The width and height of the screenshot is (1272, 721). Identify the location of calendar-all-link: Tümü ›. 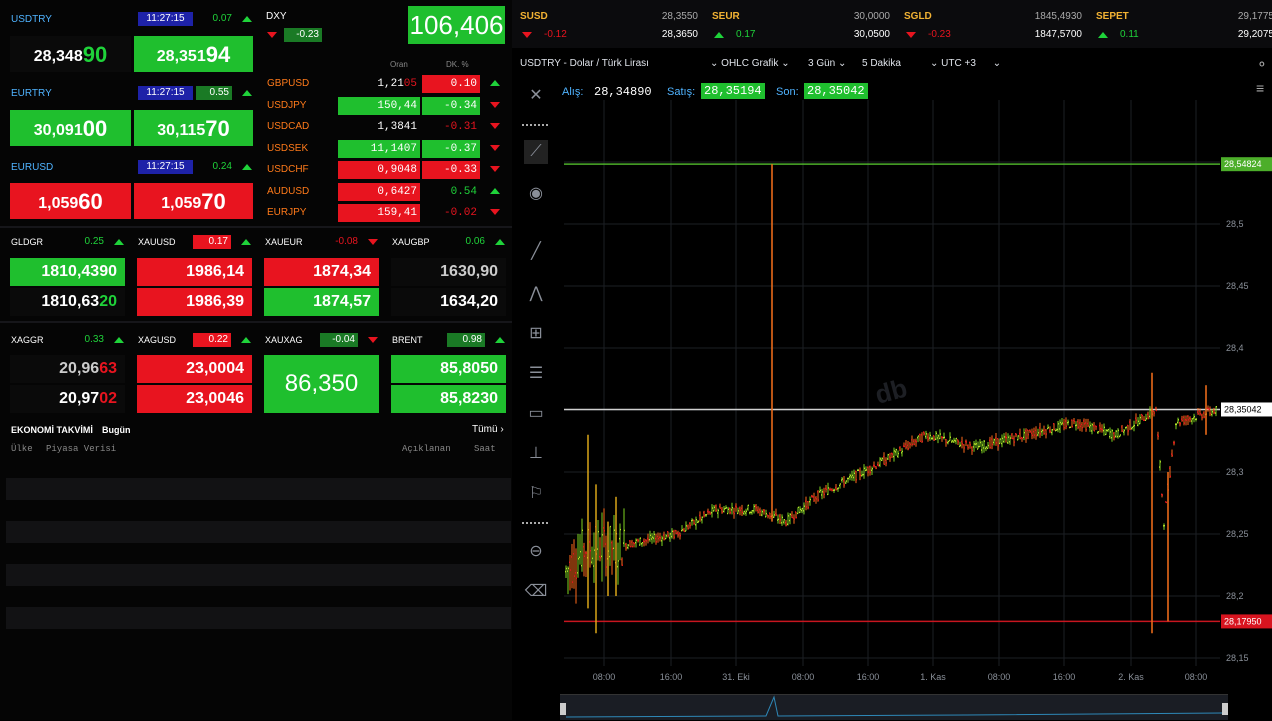
(488, 429).